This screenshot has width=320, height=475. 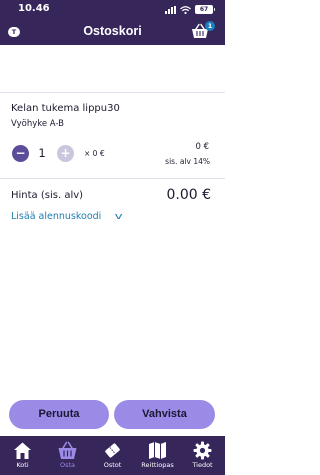 What do you see at coordinates (67, 450) in the screenshot?
I see `basket-icon` at bounding box center [67, 450].